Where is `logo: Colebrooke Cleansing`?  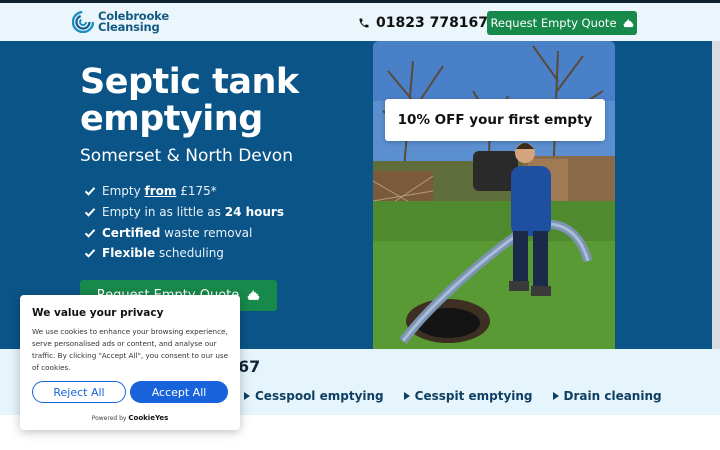
logo: Colebrooke Cleansing is located at coordinates (120, 22).